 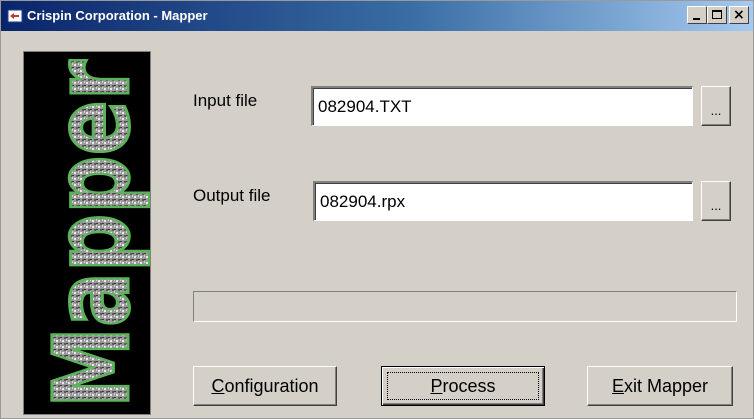 I want to click on close-icon: ×, so click(x=739, y=15).